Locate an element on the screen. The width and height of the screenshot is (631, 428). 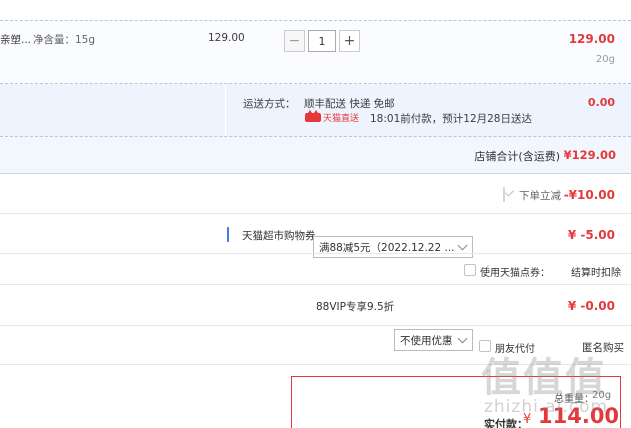
shipping-fee: 0.00 is located at coordinates (601, 102).